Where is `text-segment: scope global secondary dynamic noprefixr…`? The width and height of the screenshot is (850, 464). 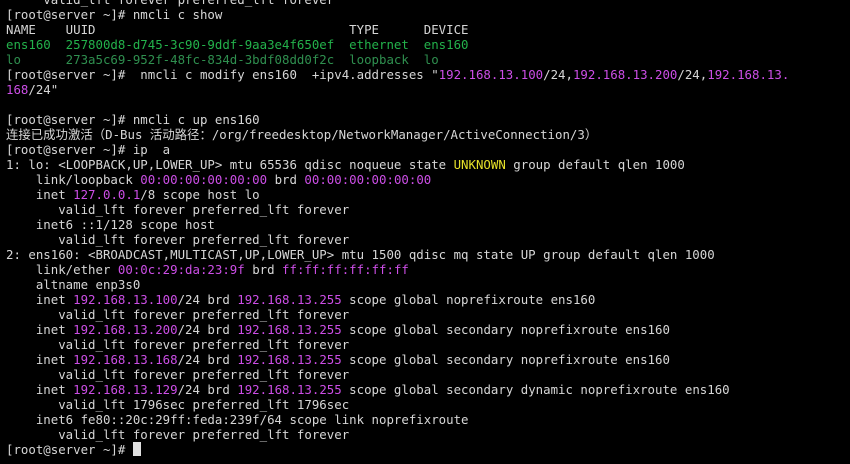
text-segment: scope global secondary dynamic noprefixr… is located at coordinates (535, 389).